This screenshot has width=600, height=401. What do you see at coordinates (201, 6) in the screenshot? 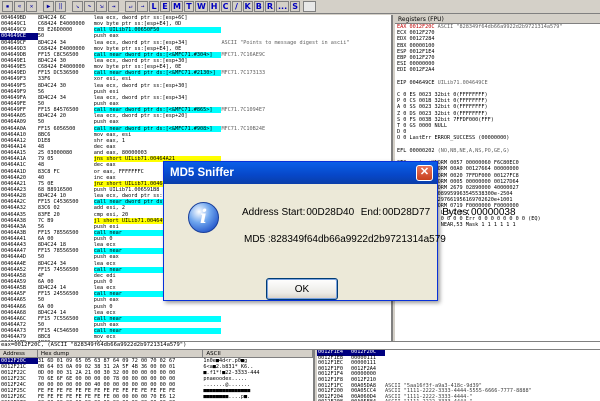
I see `toolbar-window-button: W` at bounding box center [201, 6].